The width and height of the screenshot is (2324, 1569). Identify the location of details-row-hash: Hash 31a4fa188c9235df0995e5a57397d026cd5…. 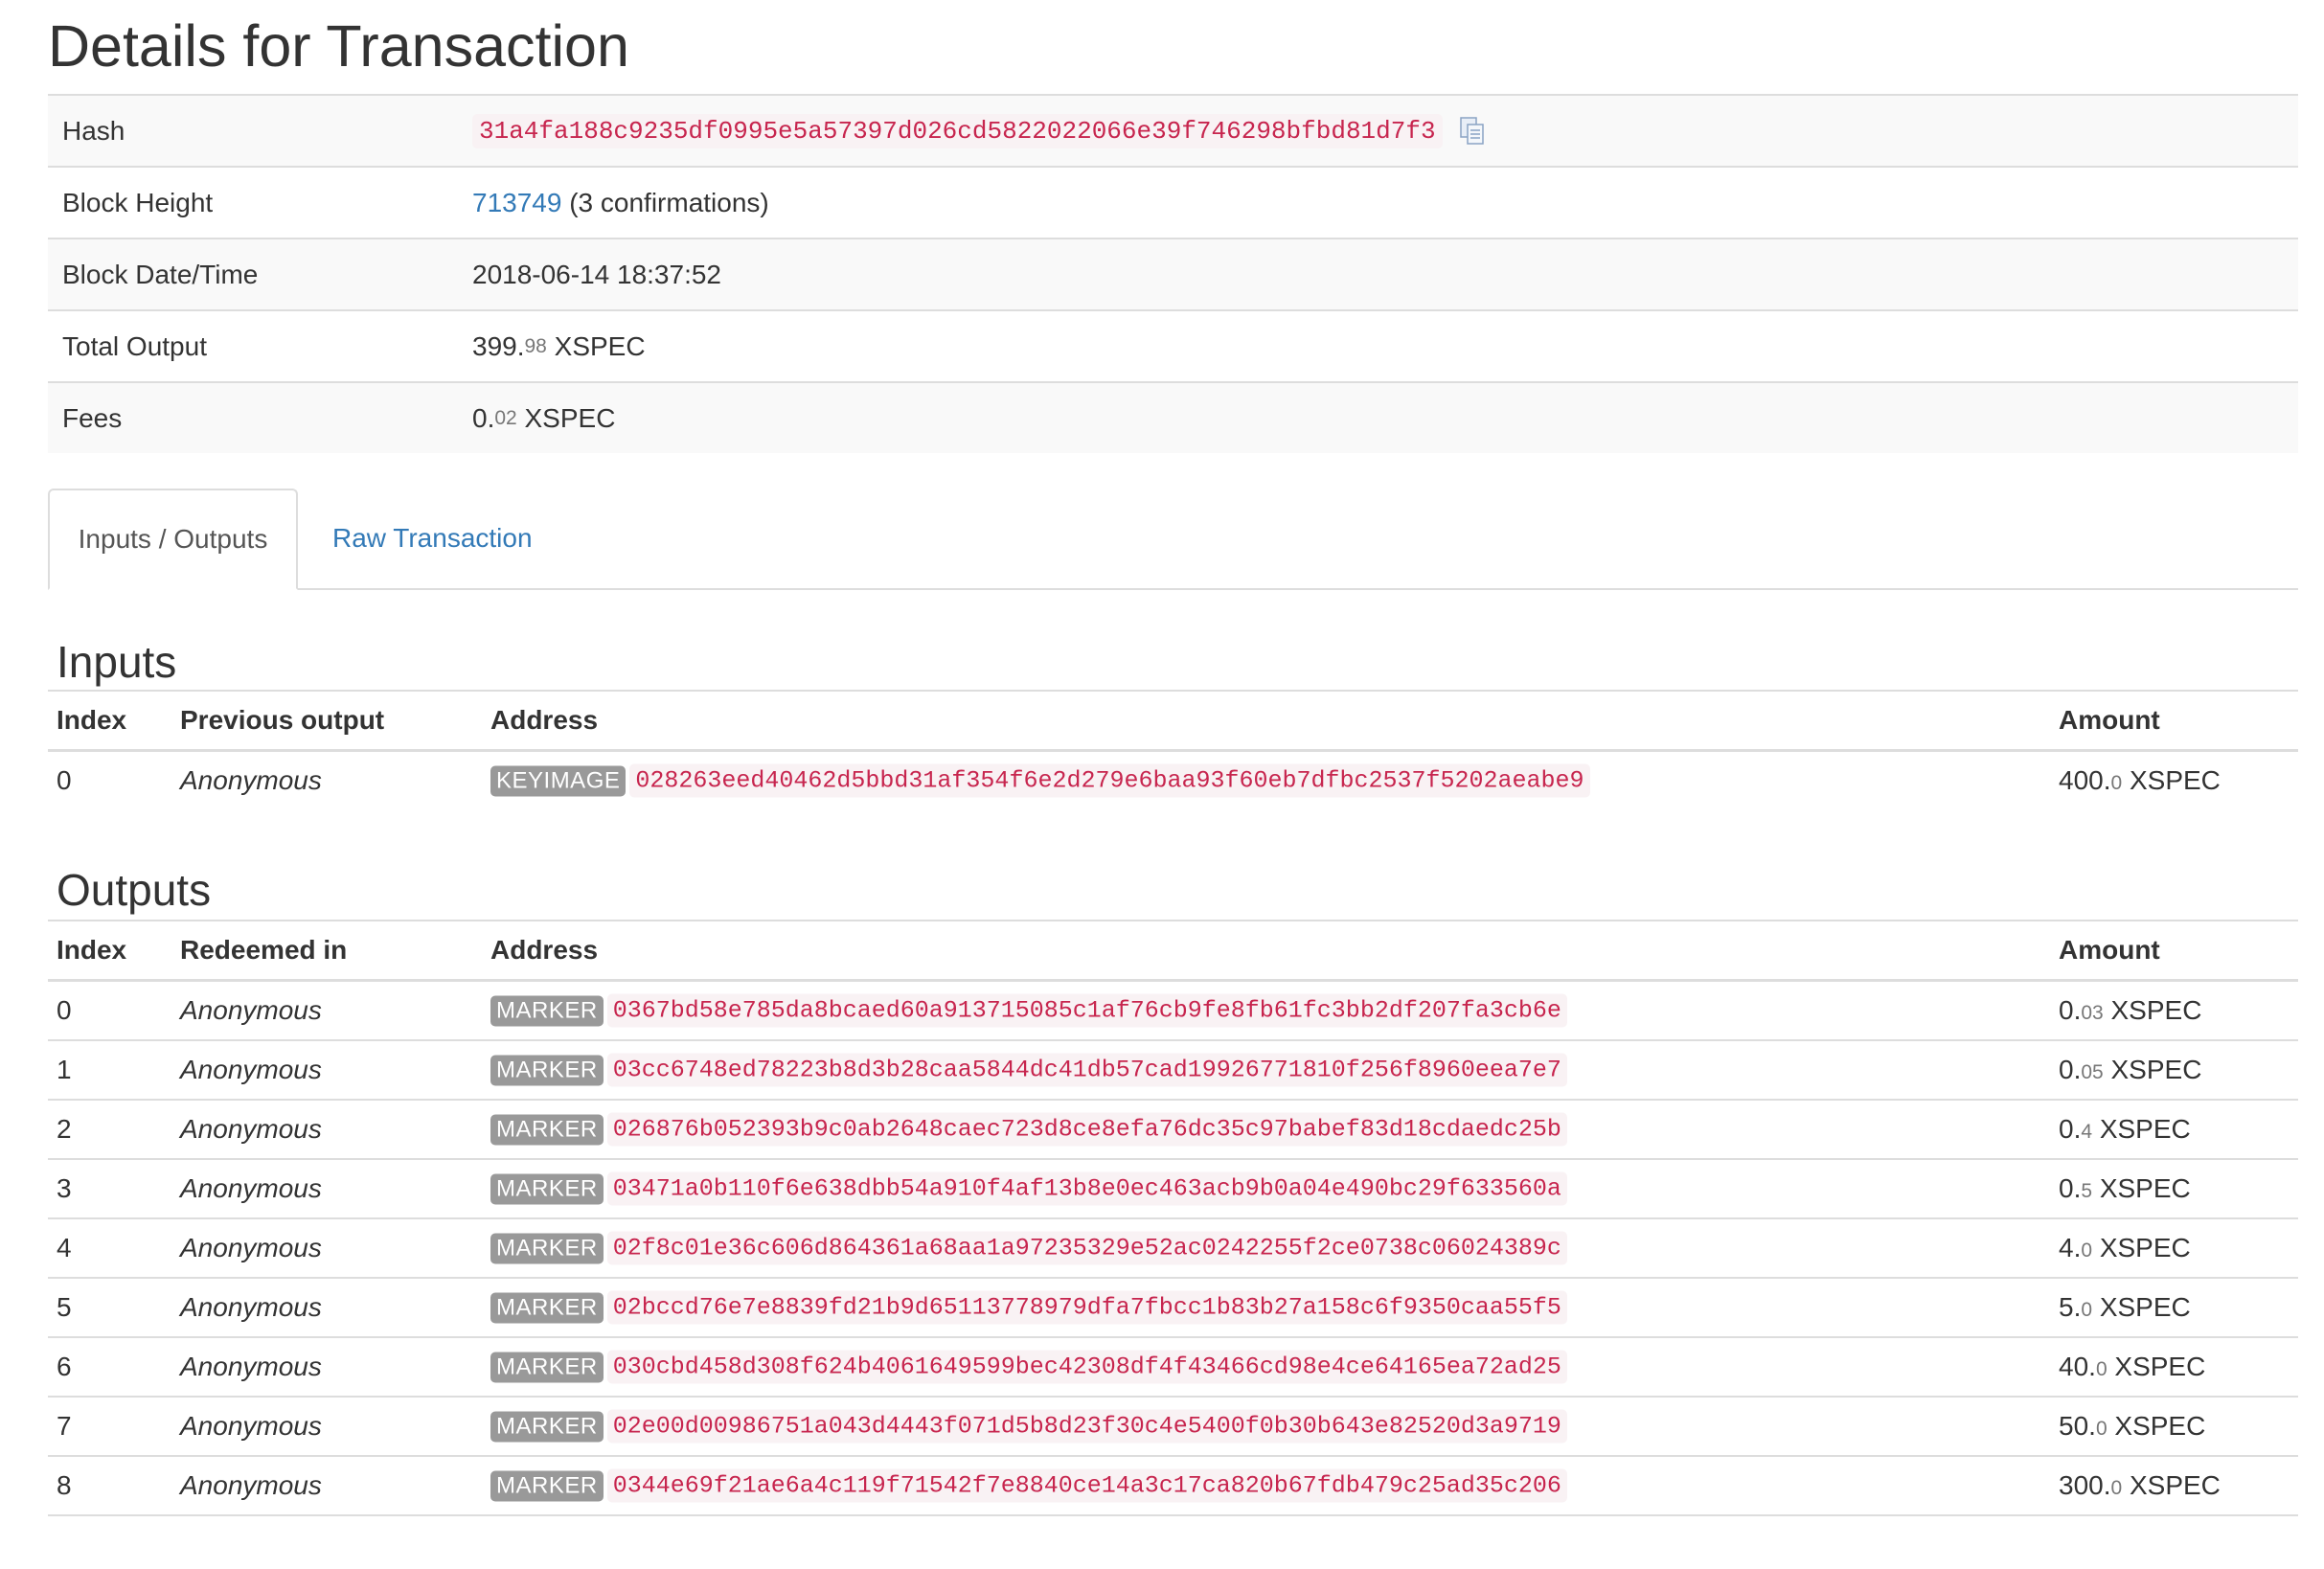
(1173, 132).